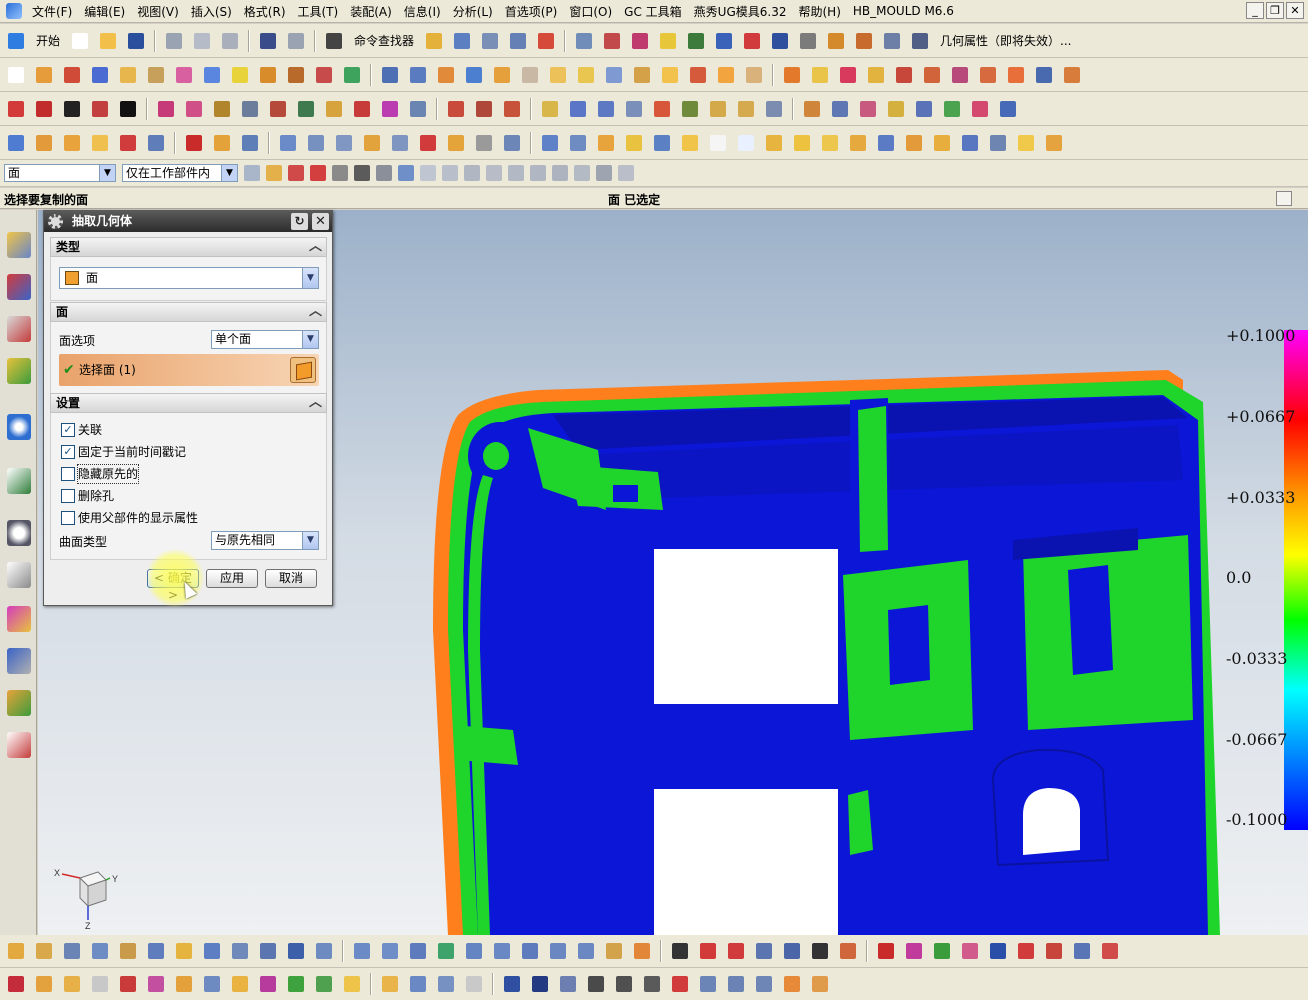  I want to click on fastener-icon, so click(764, 984).